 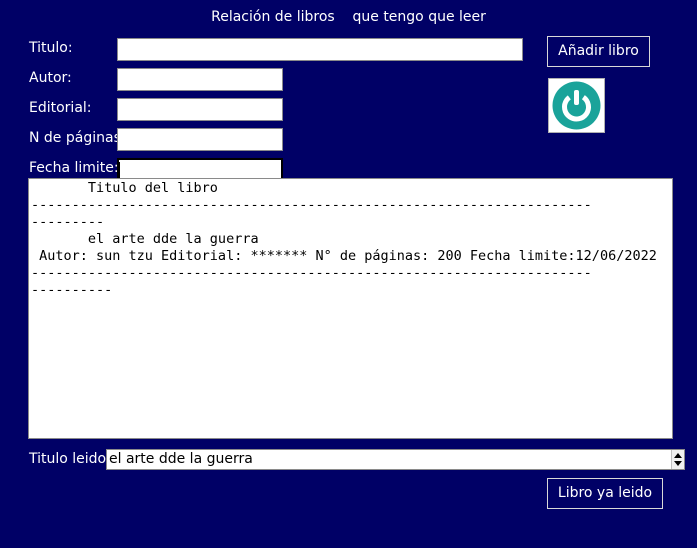 What do you see at coordinates (320, 49) in the screenshot?
I see `titulo-input` at bounding box center [320, 49].